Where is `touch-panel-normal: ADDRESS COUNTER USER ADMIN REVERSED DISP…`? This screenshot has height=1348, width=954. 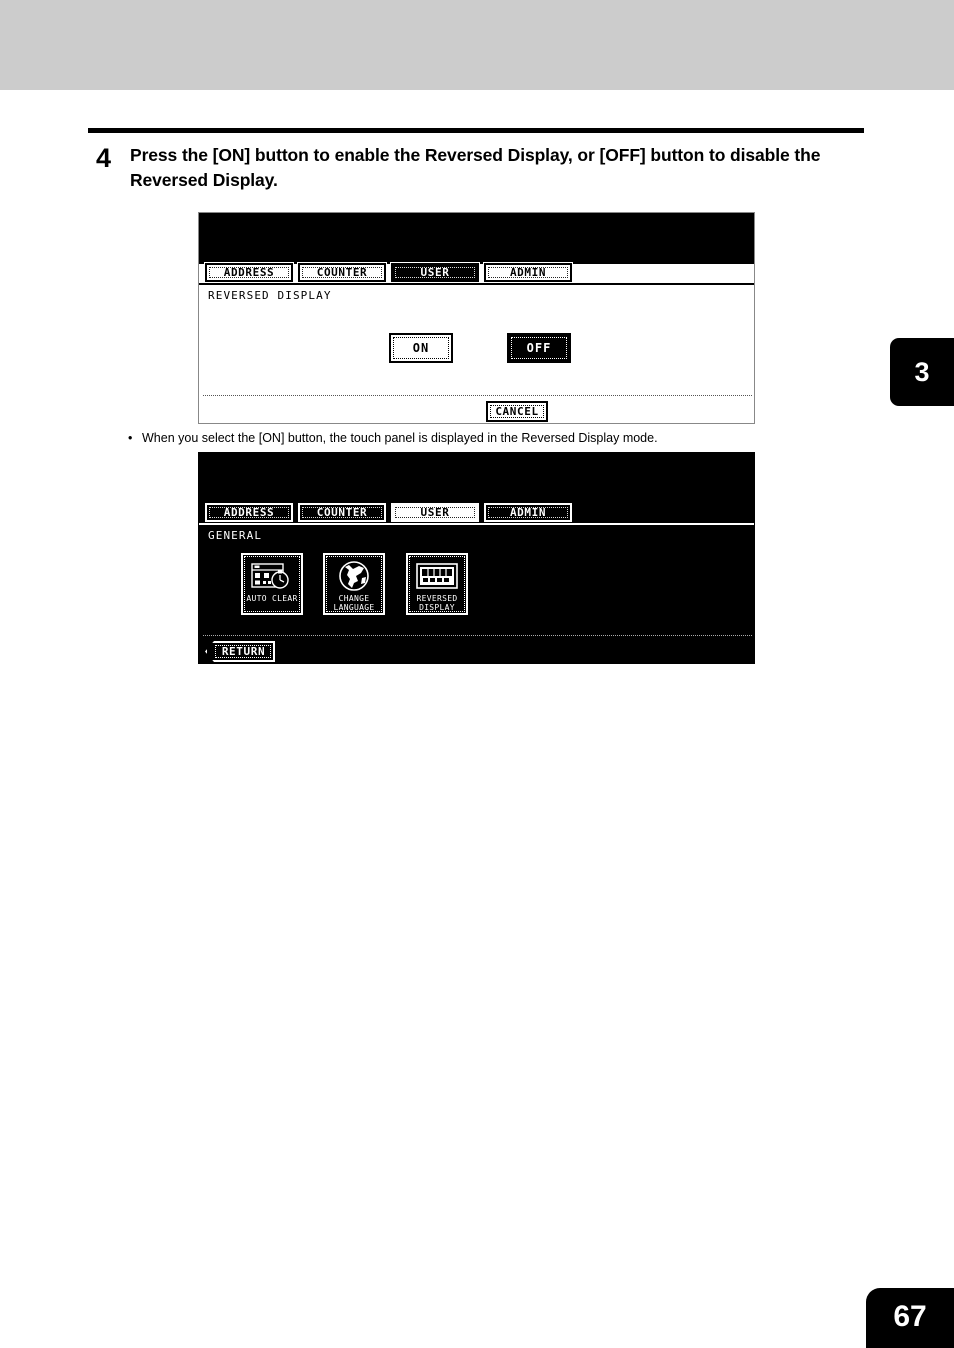
touch-panel-normal: ADDRESS COUNTER USER ADMIN REVERSED DISP… is located at coordinates (476, 318).